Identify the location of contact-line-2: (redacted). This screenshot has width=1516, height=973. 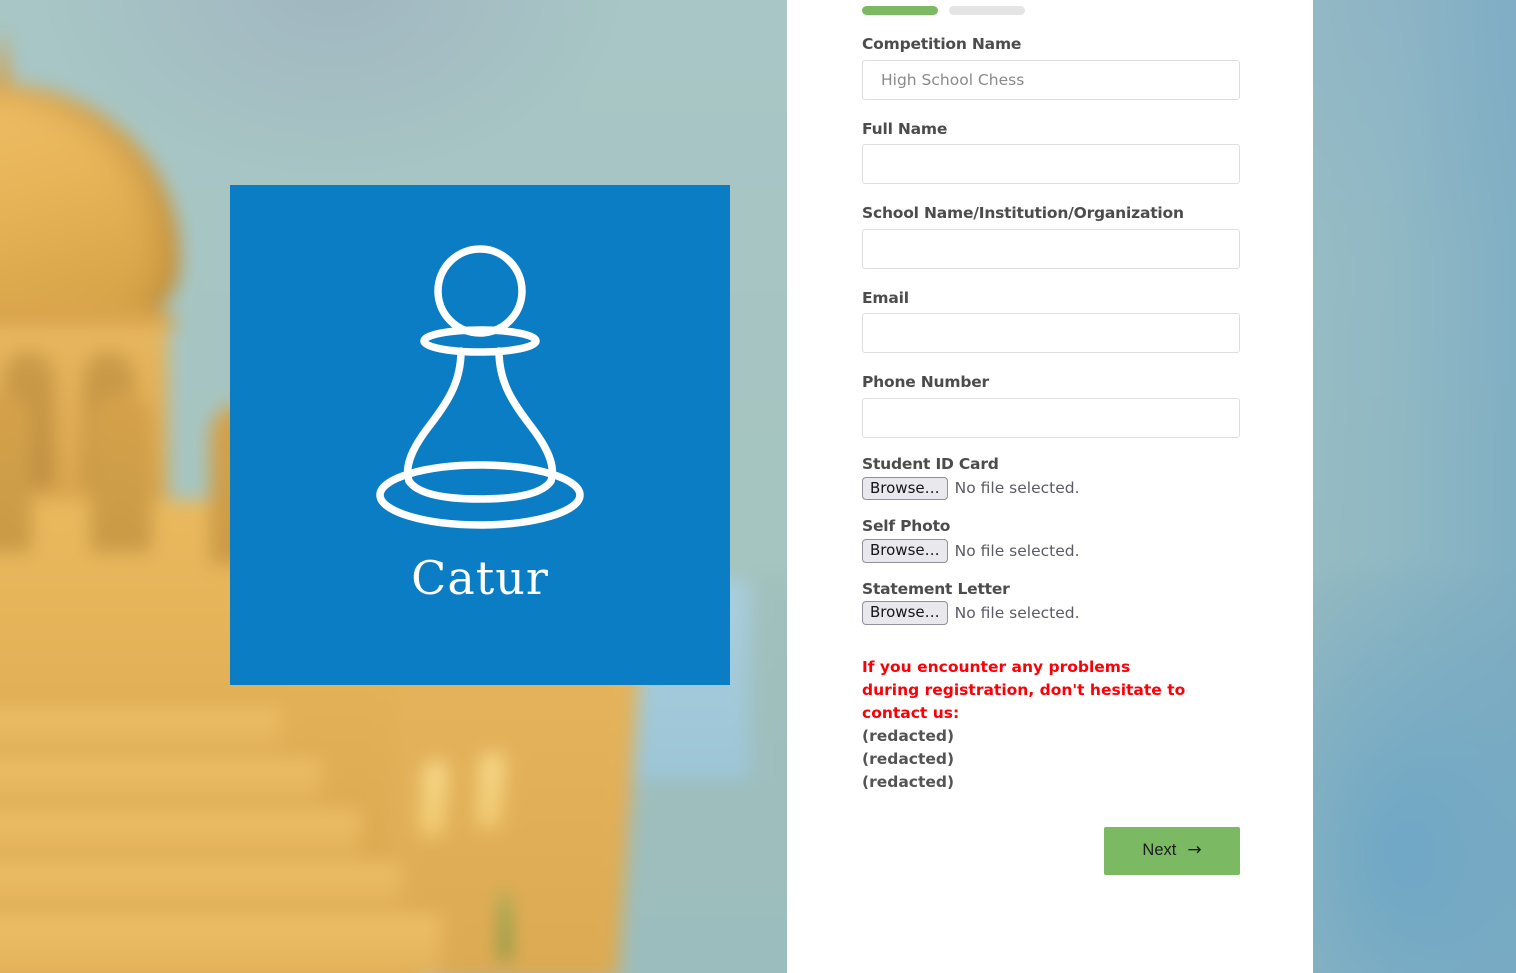
(908, 758).